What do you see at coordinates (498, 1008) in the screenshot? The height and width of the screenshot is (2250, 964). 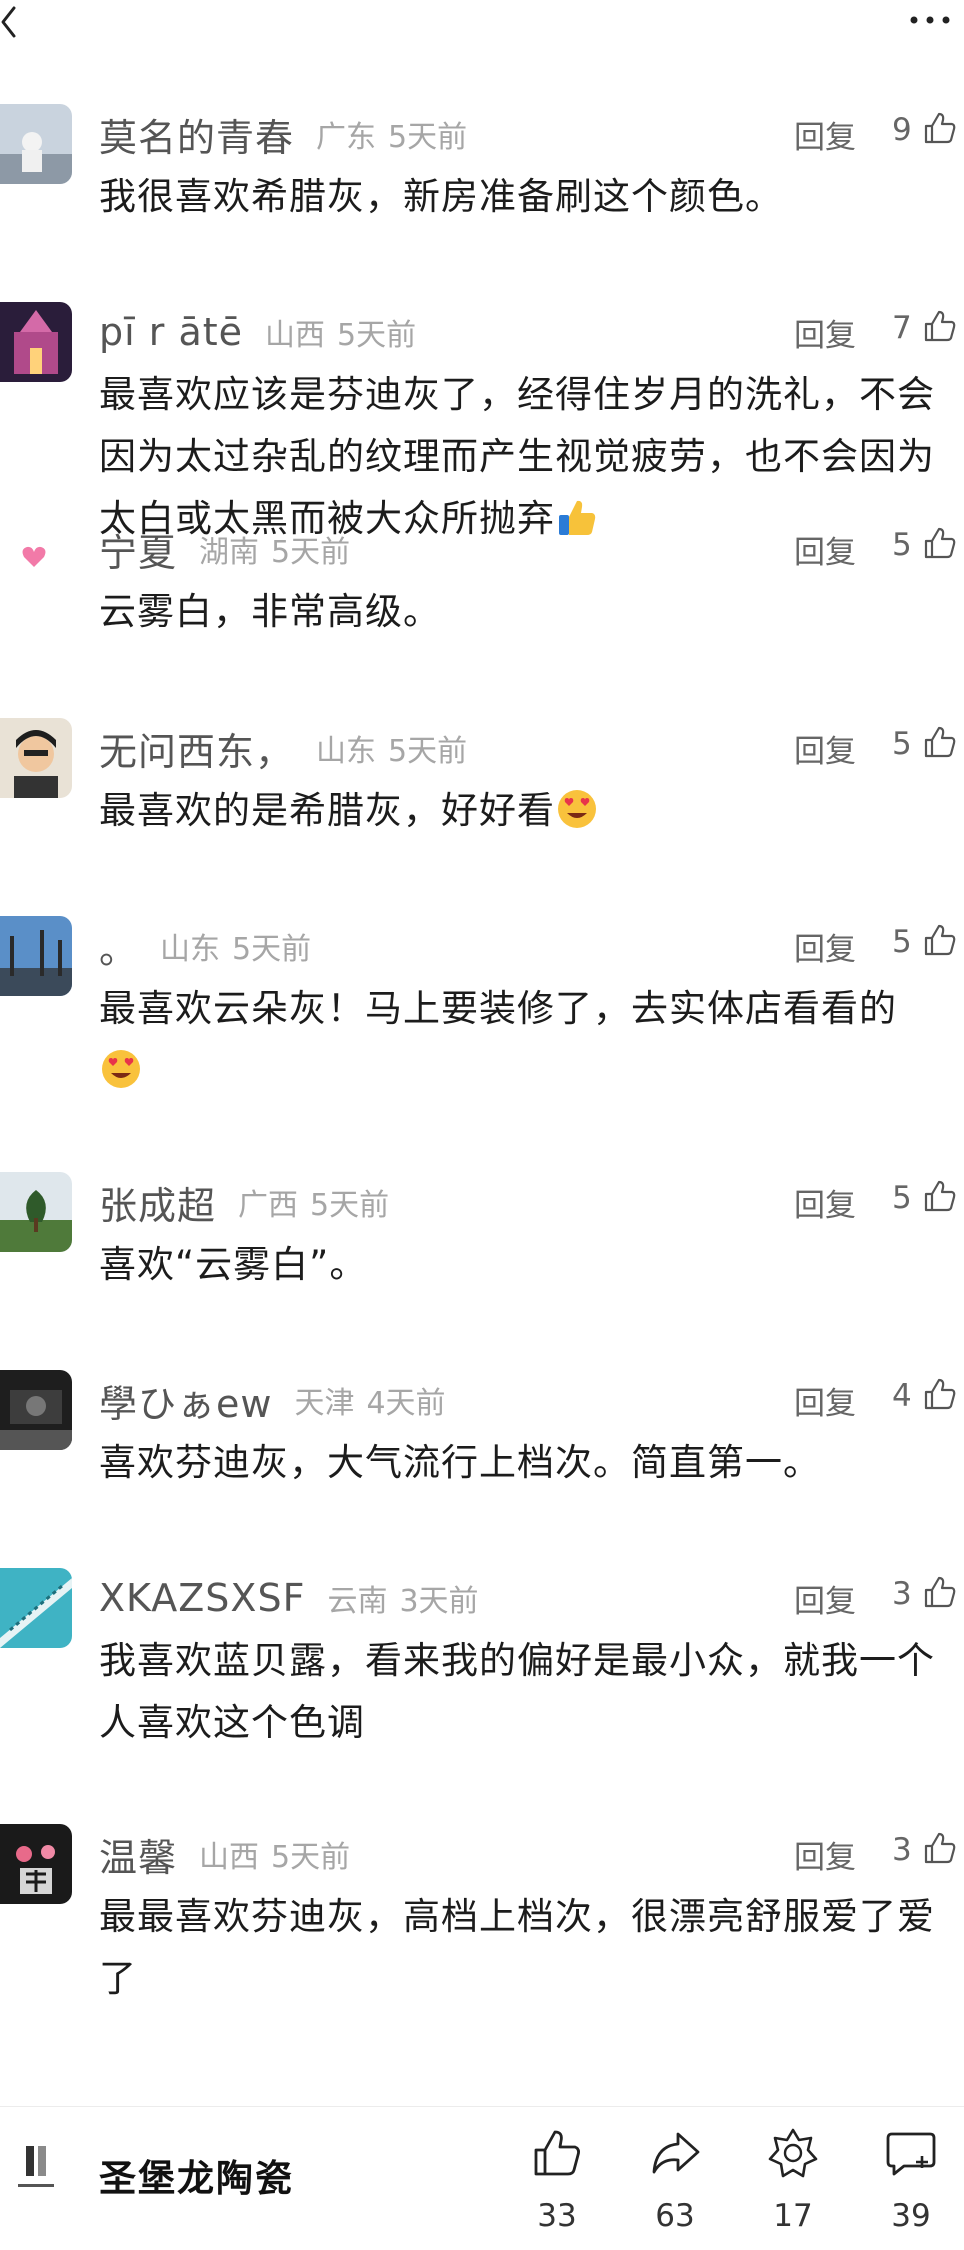 I see `comment-text-body: 最喜欢云朵灰！马上要装修了，去实体店看看的` at bounding box center [498, 1008].